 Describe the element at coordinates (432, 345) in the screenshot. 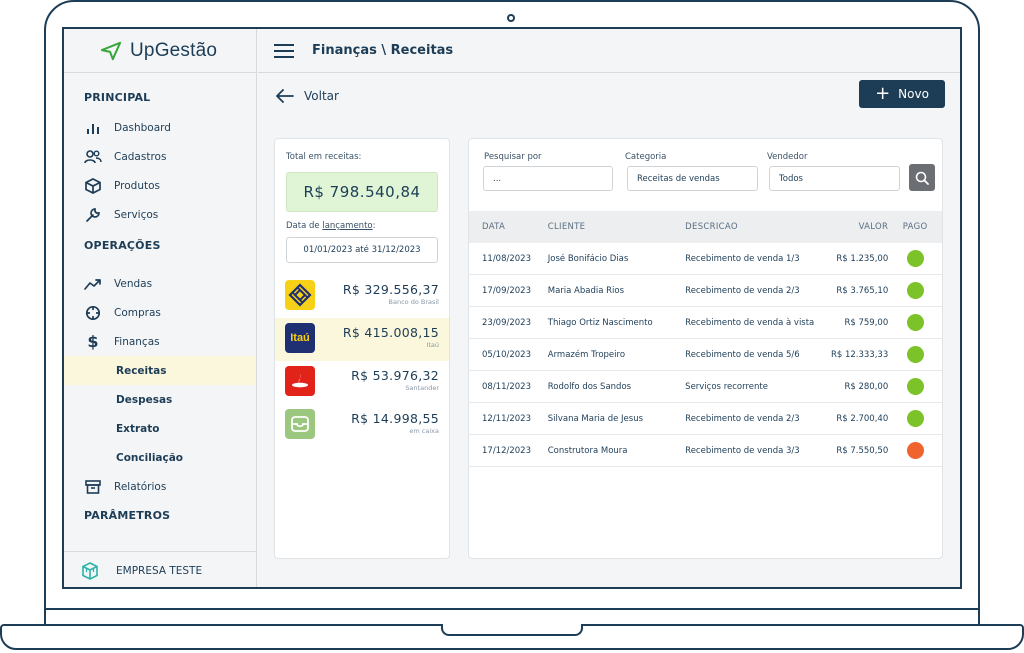

I see `bank-name: Itaú` at that location.